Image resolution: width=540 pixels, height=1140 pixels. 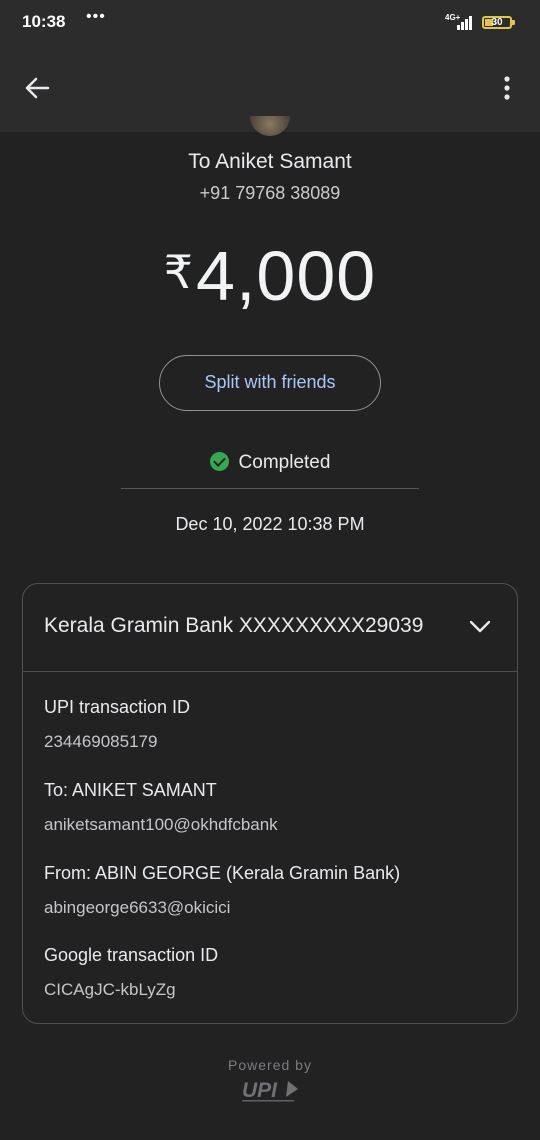 I want to click on notification-dots: •••, so click(x=96, y=16).